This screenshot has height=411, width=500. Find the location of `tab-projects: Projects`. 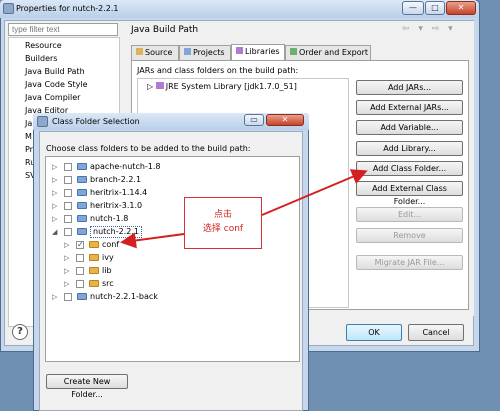

tab-projects: Projects is located at coordinates (205, 52).